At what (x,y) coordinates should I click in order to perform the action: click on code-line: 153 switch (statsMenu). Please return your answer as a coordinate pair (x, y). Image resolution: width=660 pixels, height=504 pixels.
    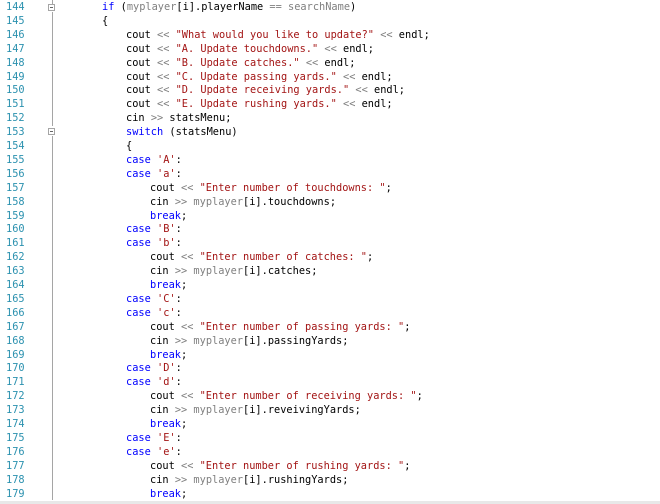
    Looking at the image, I should click on (330, 133).